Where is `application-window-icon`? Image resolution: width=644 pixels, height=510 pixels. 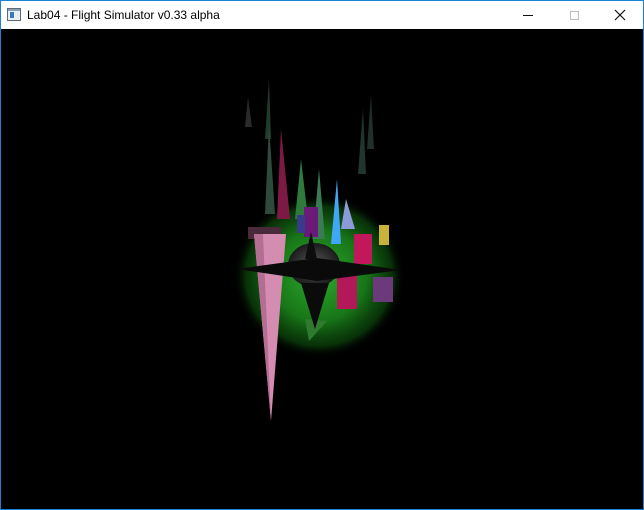
application-window-icon is located at coordinates (14, 14).